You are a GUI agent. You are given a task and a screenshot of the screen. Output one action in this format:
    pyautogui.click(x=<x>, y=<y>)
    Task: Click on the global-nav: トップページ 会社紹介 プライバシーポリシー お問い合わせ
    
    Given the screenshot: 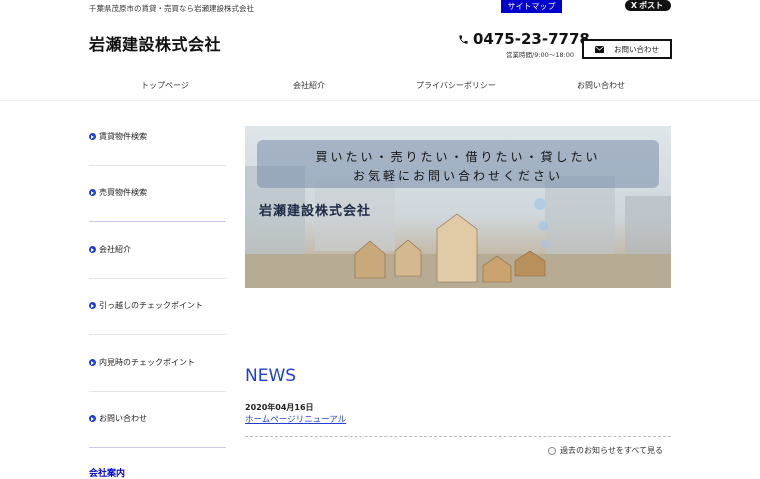 What is the action you would take?
    pyautogui.click(x=380, y=85)
    